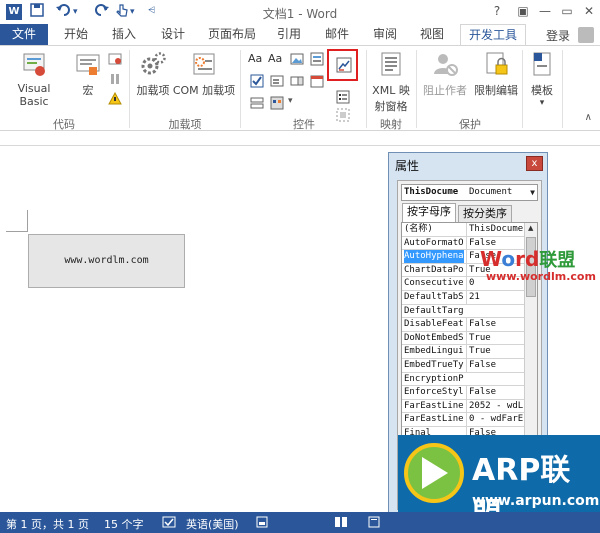  I want to click on tab-file: 文件, so click(24, 35).